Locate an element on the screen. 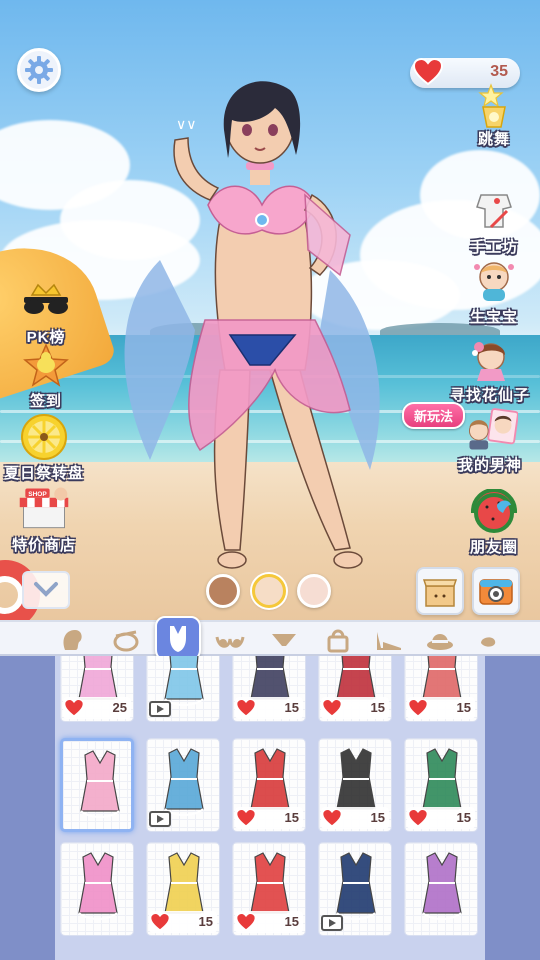 This screenshot has width=540, height=960. crown-sunglasses-icon is located at coordinates (46, 301).